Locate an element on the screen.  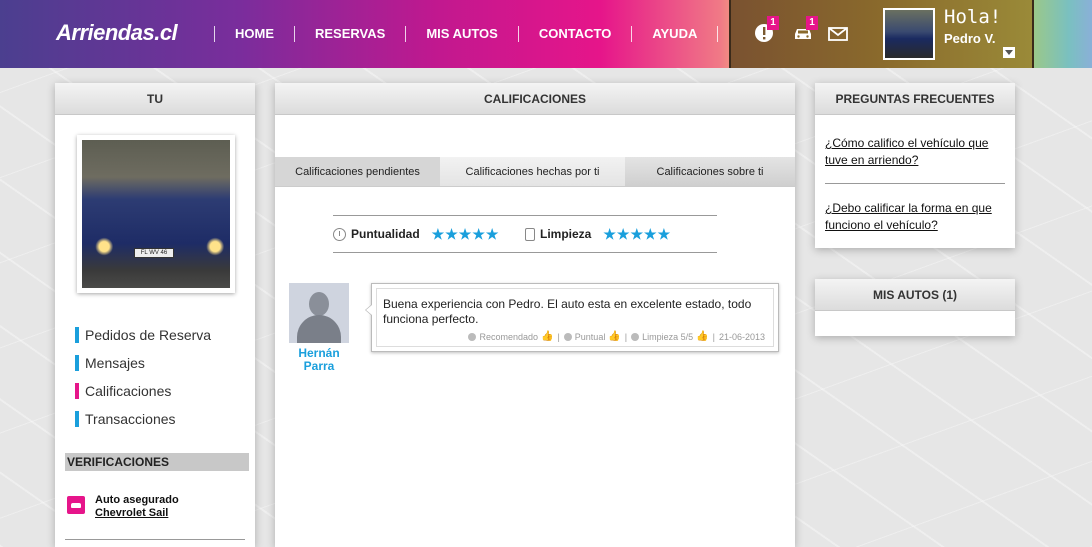
faq-title: PREGUNTAS FRECUENTES is located at coordinates (915, 99).